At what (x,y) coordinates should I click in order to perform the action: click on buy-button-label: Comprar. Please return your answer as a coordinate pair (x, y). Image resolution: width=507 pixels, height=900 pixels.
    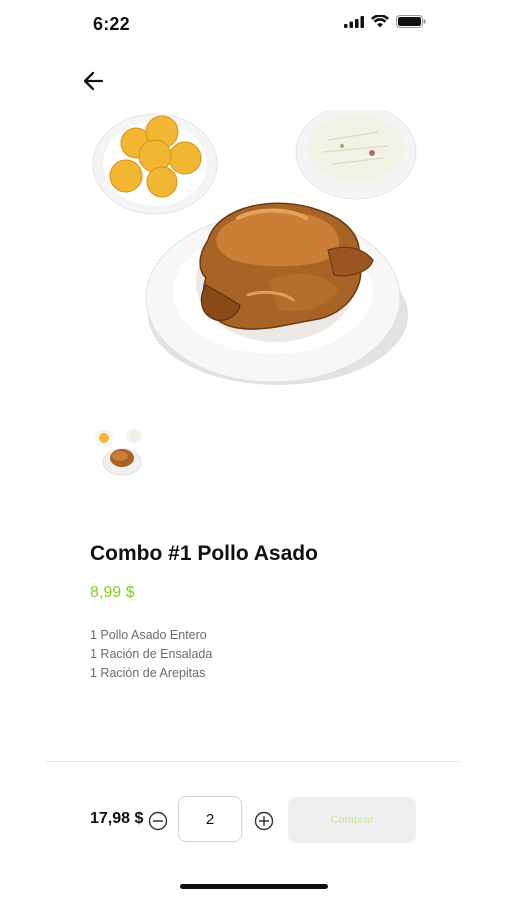
    Looking at the image, I should click on (352, 820).